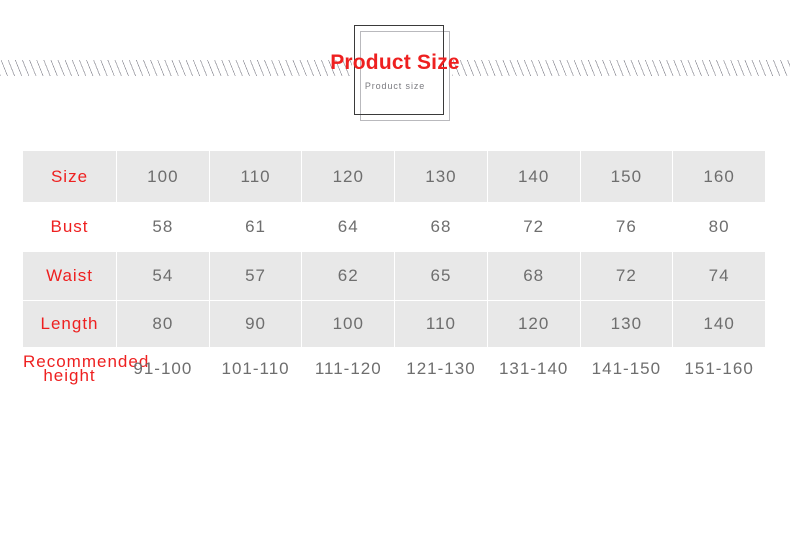 The height and width of the screenshot is (533, 790). Describe the element at coordinates (719, 369) in the screenshot. I see `cell-rec-6: 151-160` at that location.